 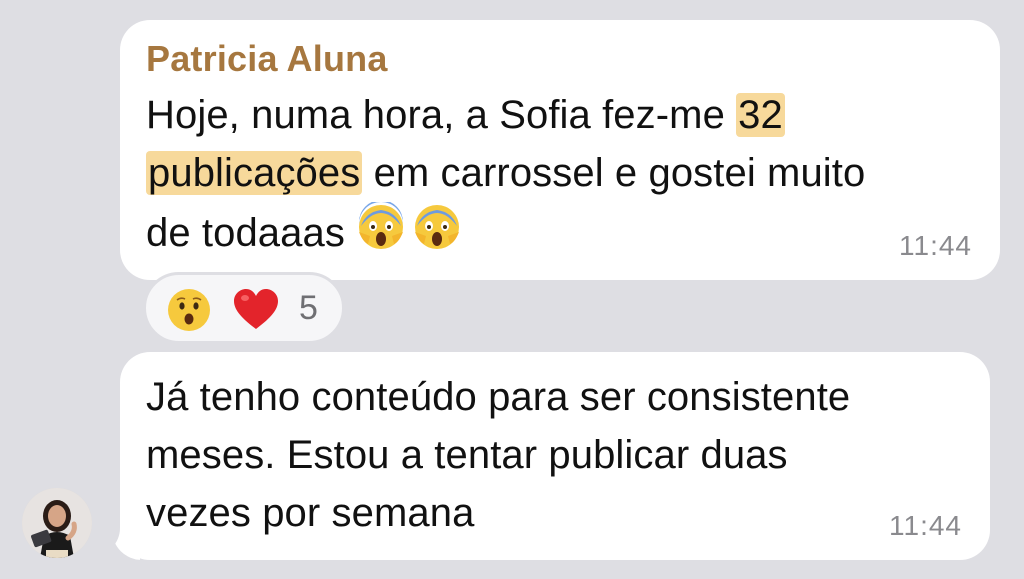 What do you see at coordinates (57, 523) in the screenshot?
I see `avatar` at bounding box center [57, 523].